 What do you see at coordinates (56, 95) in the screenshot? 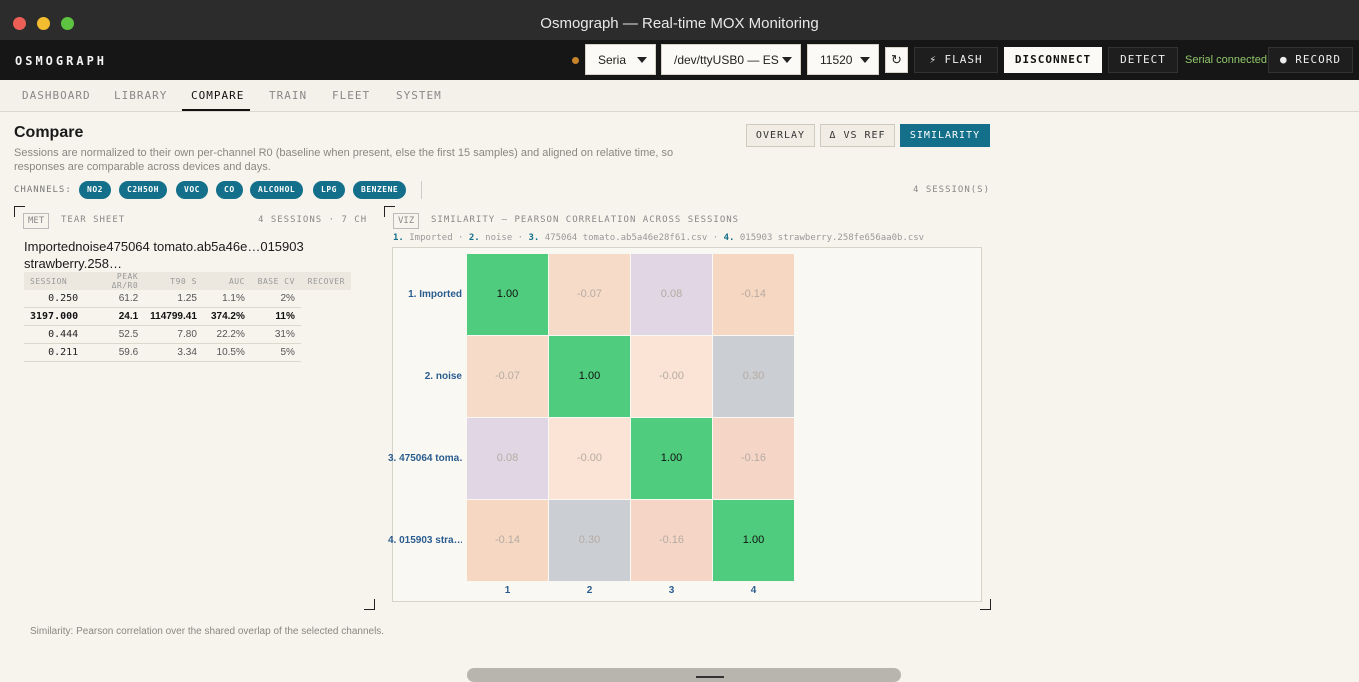
I see `tab-dashboard: DASHBOARD` at bounding box center [56, 95].